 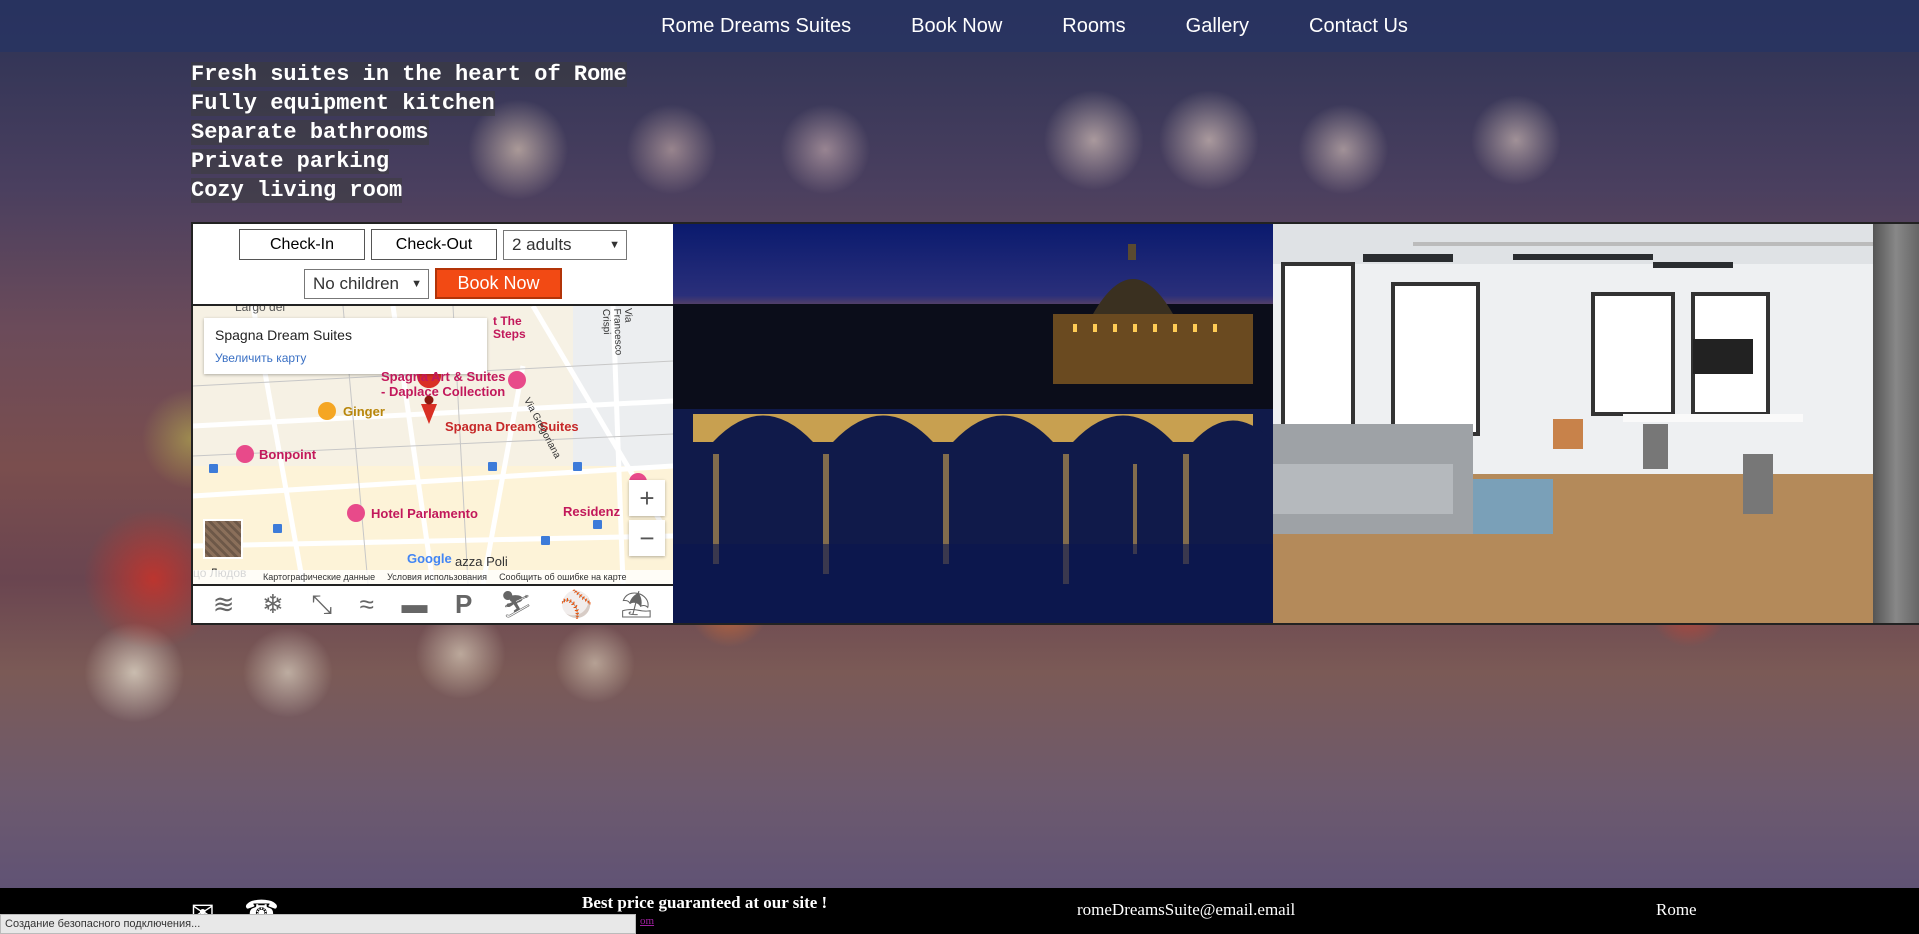 What do you see at coordinates (366, 604) in the screenshot?
I see `swim-icon: ≈` at bounding box center [366, 604].